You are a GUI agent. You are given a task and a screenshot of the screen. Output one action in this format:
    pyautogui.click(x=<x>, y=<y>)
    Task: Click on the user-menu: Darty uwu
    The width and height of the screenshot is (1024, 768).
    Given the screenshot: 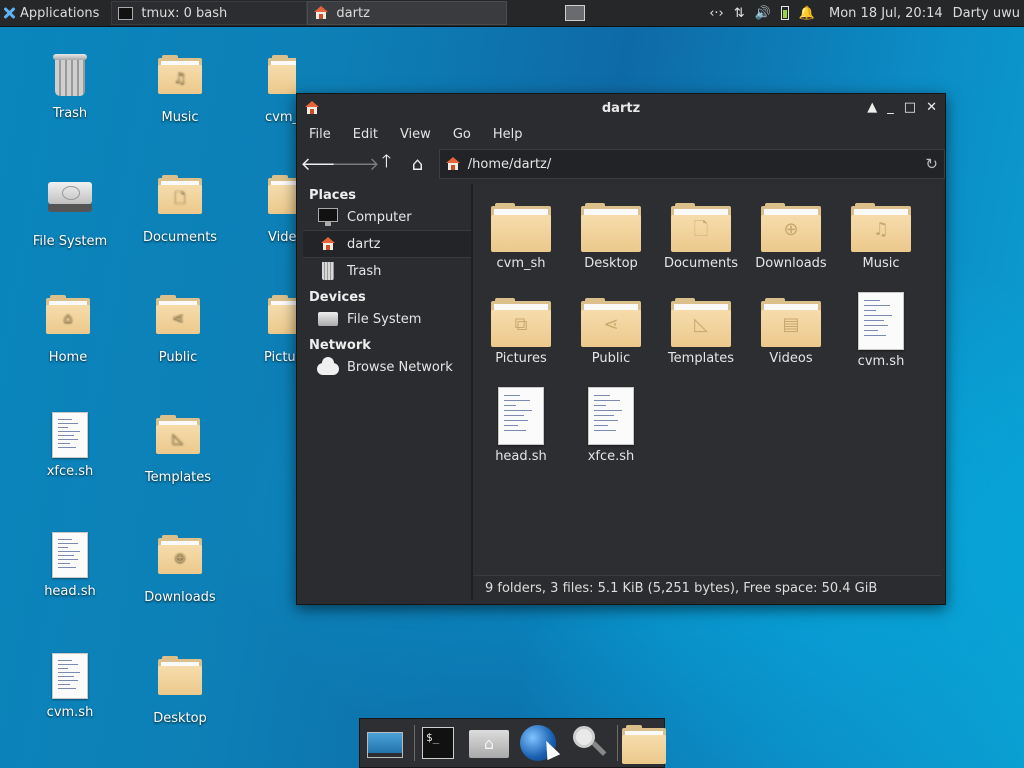 What is the action you would take?
    pyautogui.click(x=986, y=13)
    